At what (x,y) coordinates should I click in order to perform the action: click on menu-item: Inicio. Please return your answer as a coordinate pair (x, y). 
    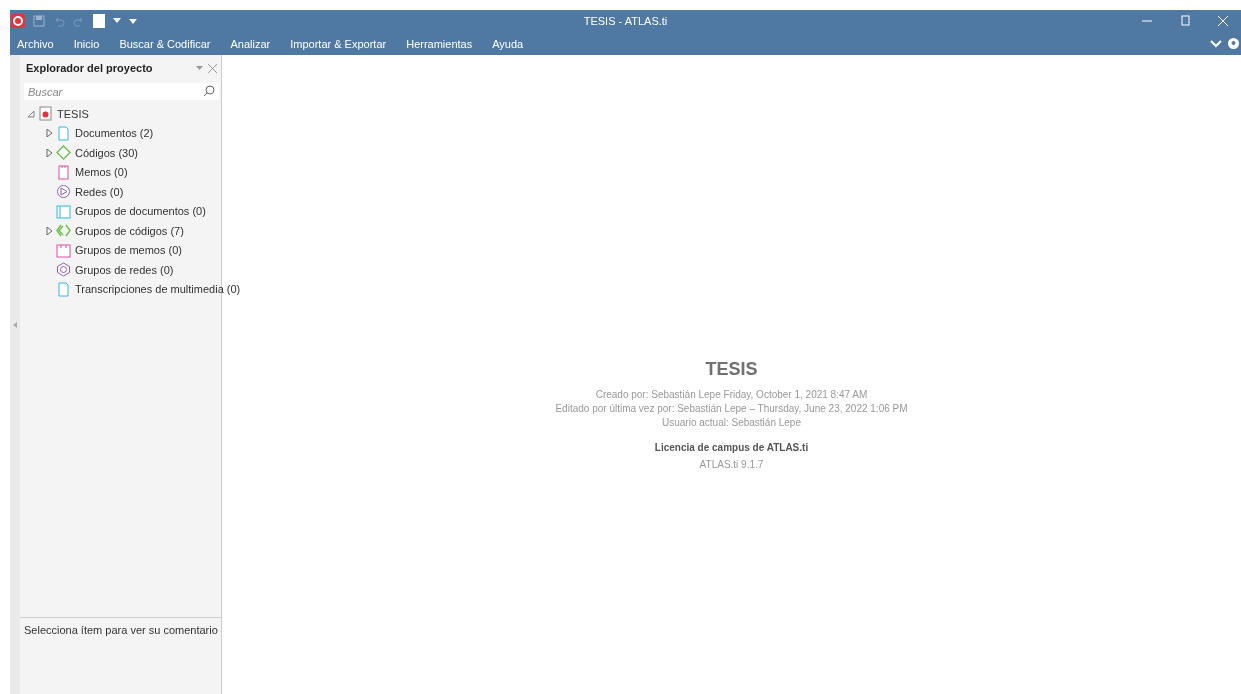
    Looking at the image, I should click on (86, 43).